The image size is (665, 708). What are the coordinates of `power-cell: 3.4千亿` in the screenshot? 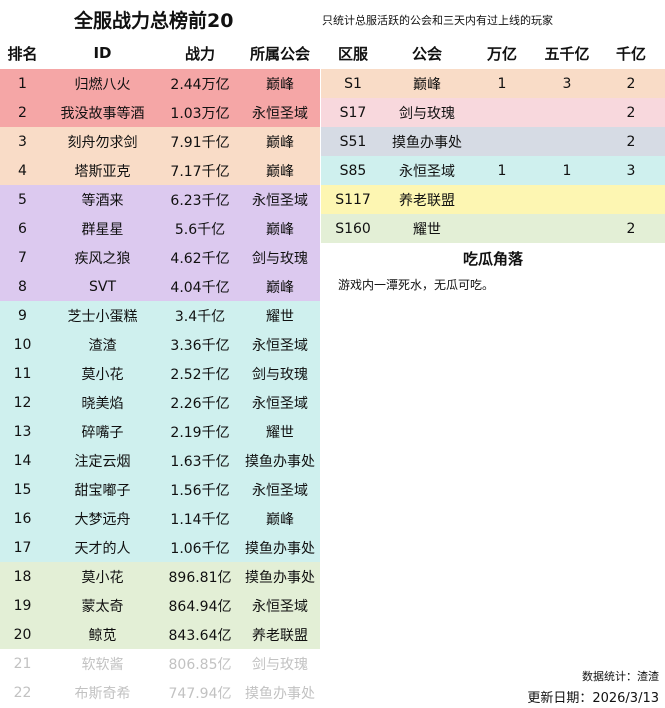 It's located at (200, 316).